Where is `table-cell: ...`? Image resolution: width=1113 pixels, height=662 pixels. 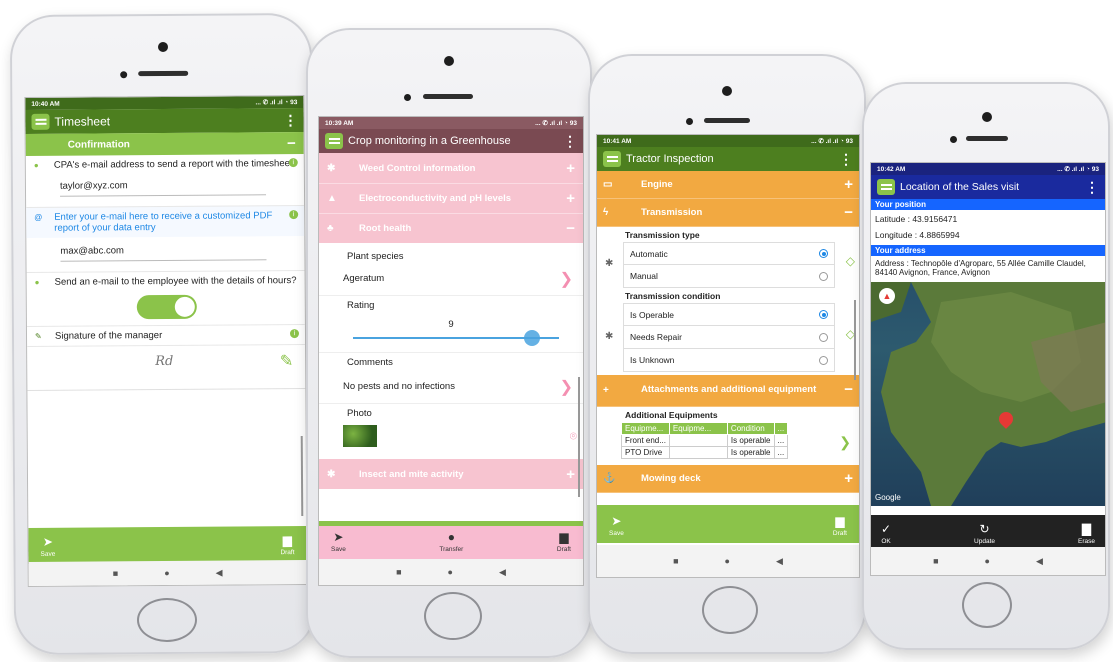
table-cell: ... is located at coordinates (781, 452).